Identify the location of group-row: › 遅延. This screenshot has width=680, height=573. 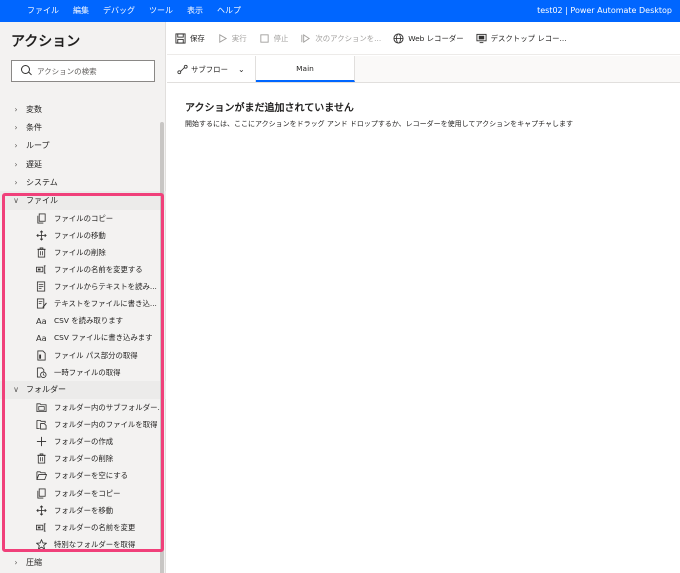
(83, 164).